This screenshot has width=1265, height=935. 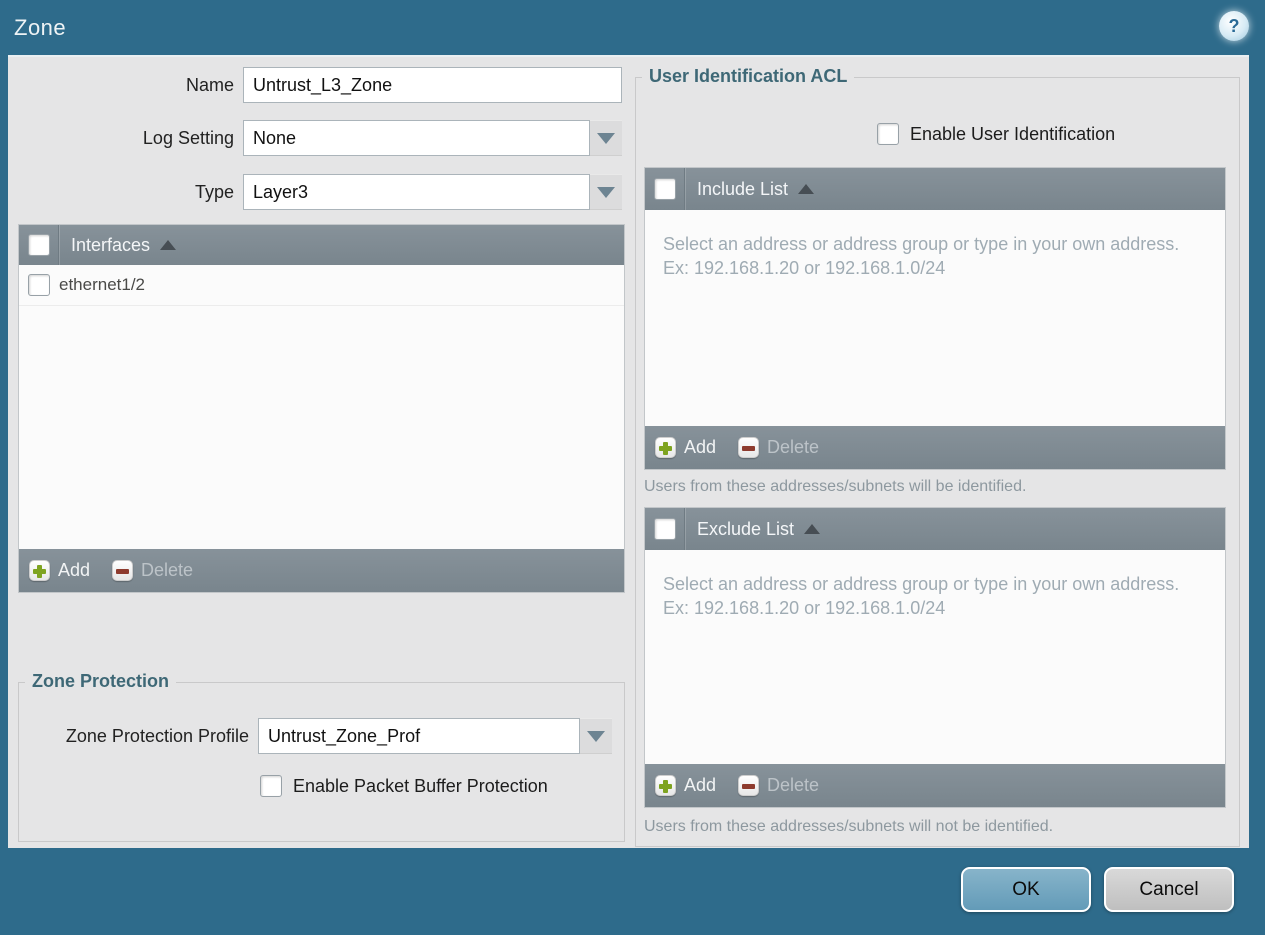 I want to click on user-identification-acl-legend: User Identification ACL, so click(x=748, y=76).